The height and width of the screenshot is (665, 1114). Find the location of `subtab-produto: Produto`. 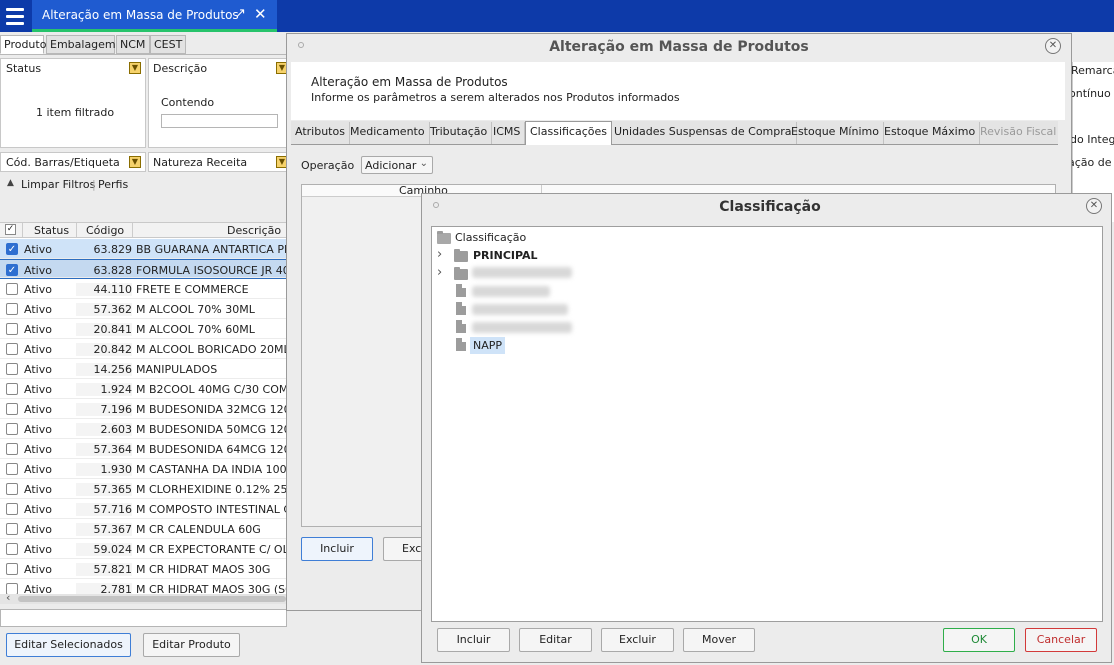

subtab-produto: Produto is located at coordinates (23, 44).